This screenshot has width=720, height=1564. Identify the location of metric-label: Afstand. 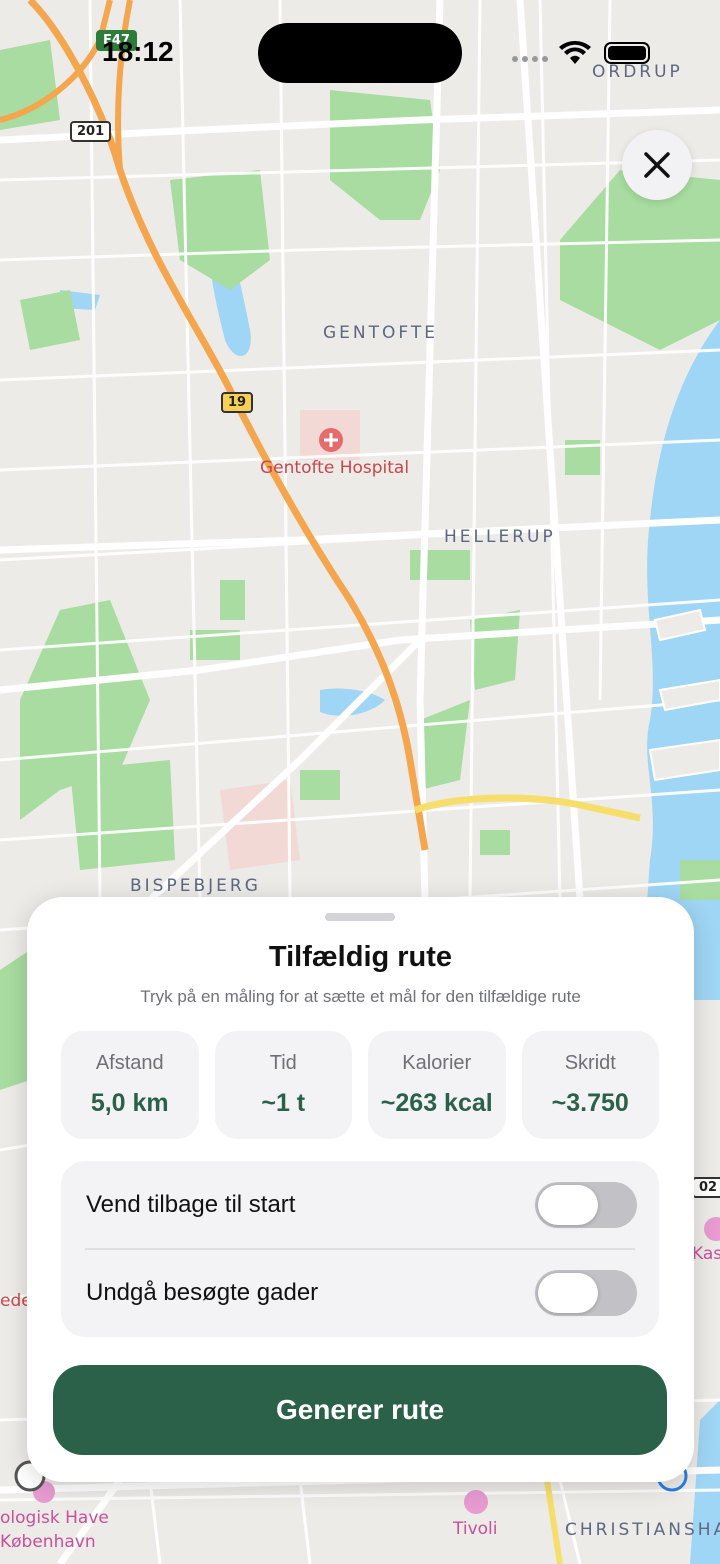
(129, 1063).